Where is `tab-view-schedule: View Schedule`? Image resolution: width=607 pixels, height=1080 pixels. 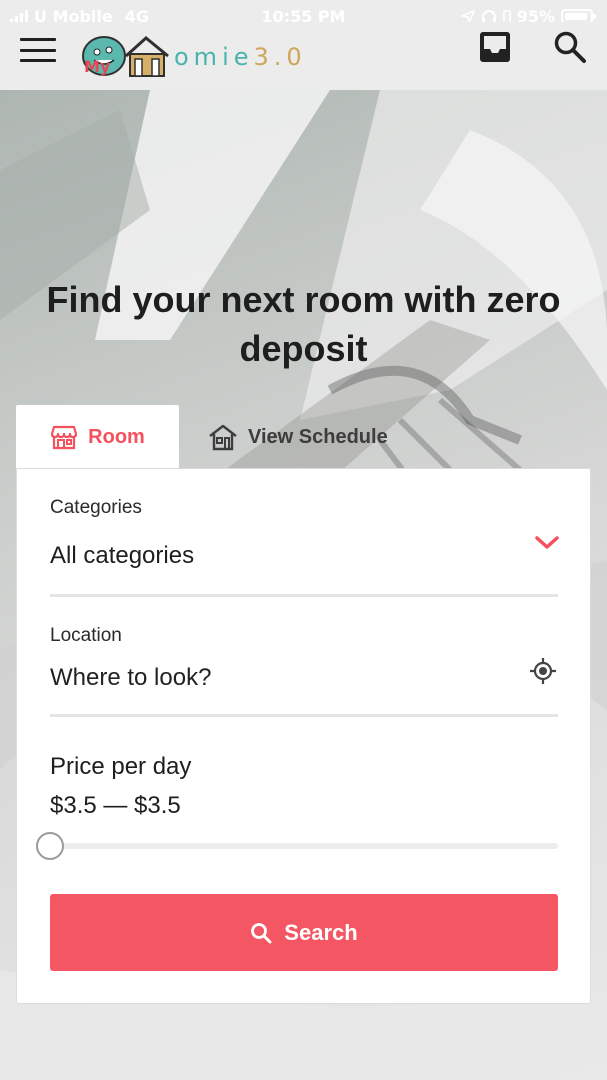 tab-view-schedule: View Schedule is located at coordinates (298, 437).